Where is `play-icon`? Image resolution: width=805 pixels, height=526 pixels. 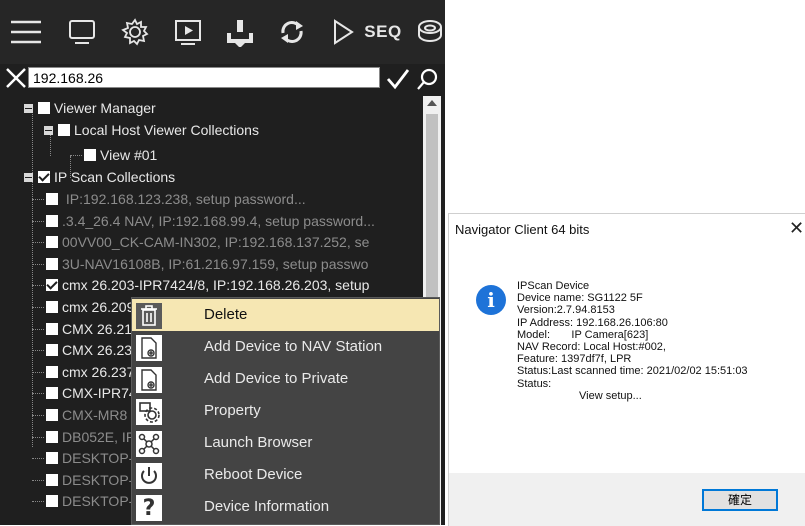 play-icon is located at coordinates (343, 32).